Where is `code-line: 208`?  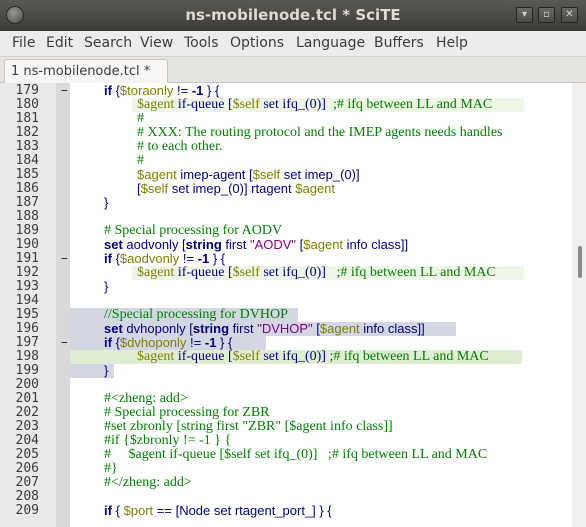 code-line: 208 is located at coordinates (286, 497).